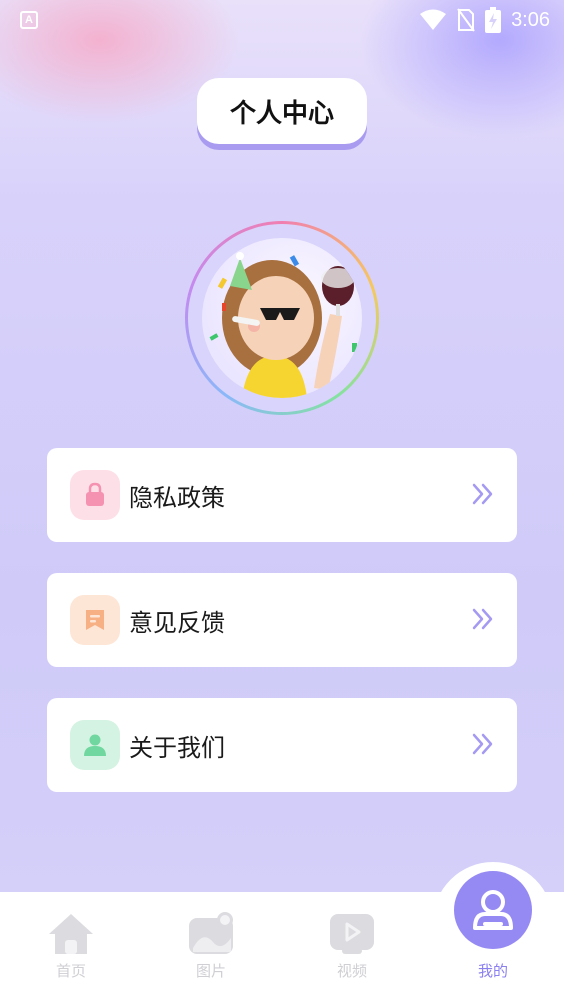 The image size is (564, 1002). Describe the element at coordinates (95, 745) in the screenshot. I see `user-icon` at that location.